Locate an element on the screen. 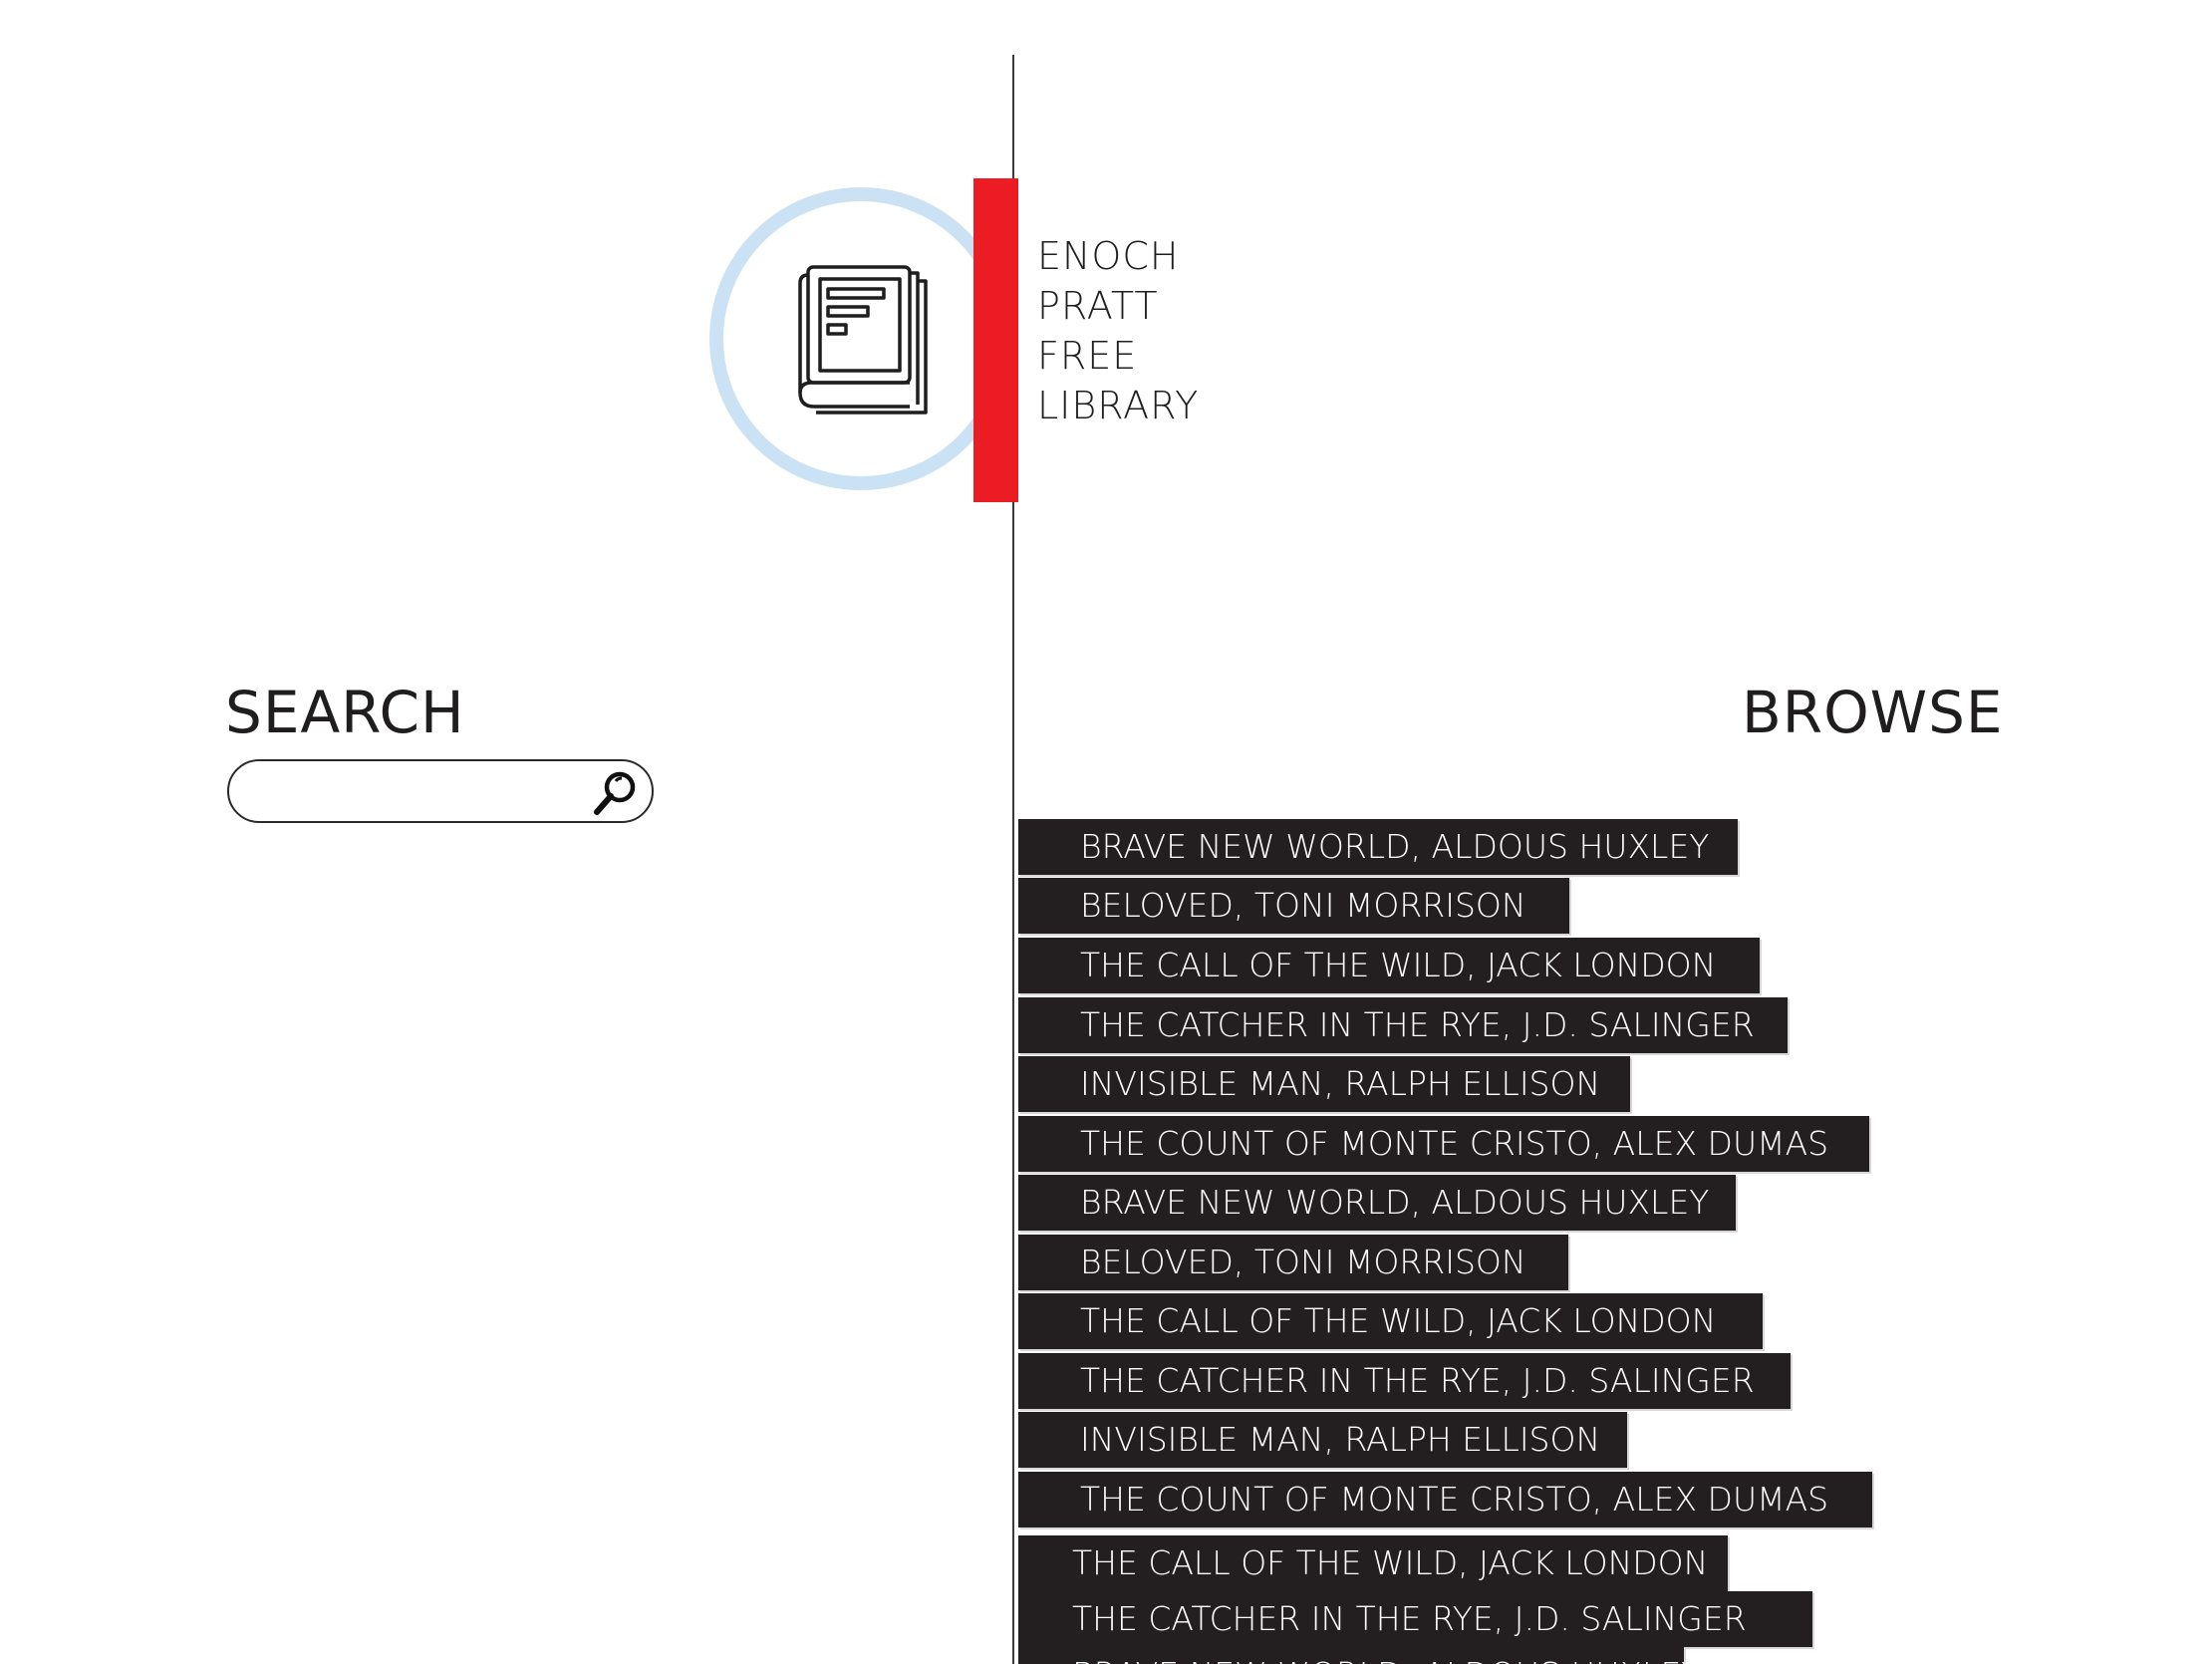 This screenshot has height=1664, width=2212. magnifier-icon is located at coordinates (615, 793).